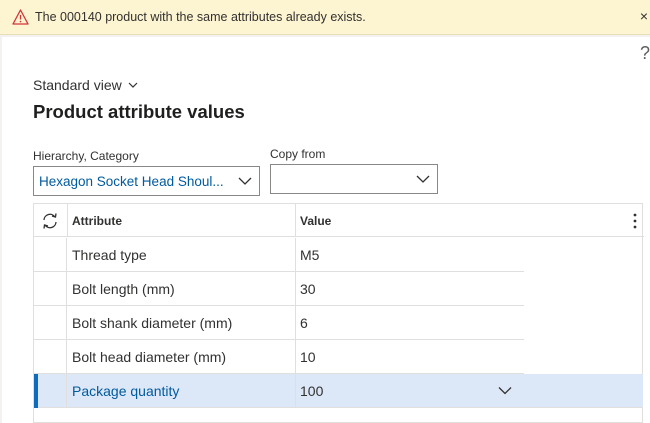 This screenshot has width=650, height=423. What do you see at coordinates (338, 391) in the screenshot?
I see `table-row-selected: Package quantity 100` at bounding box center [338, 391].